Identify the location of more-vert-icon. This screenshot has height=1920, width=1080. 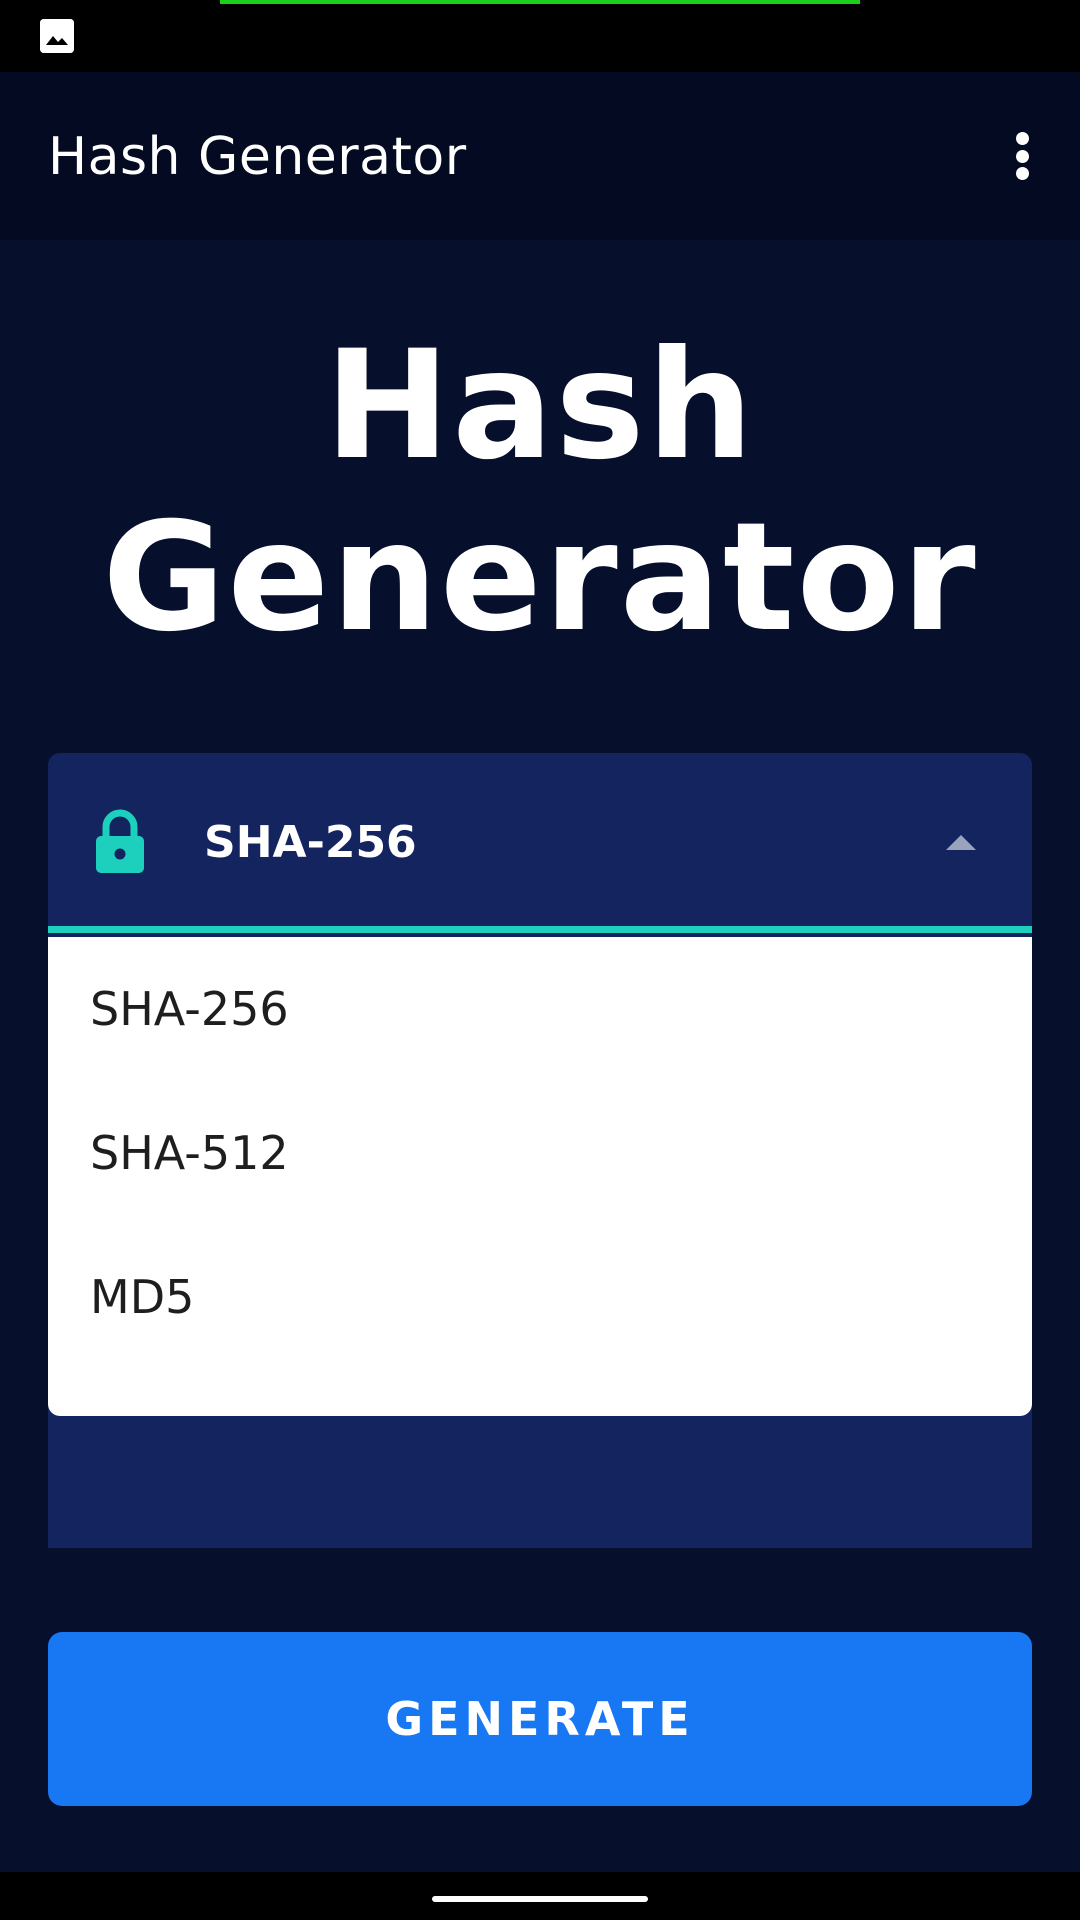
(1022, 156).